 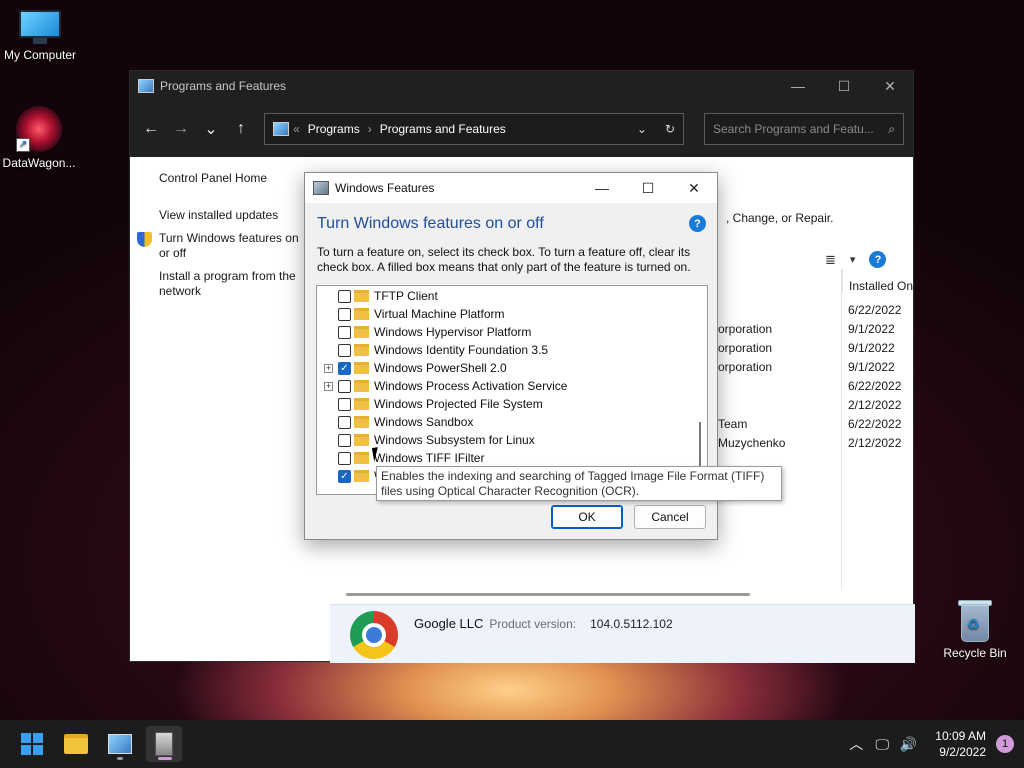 I want to click on dialog-close-button: ✕, so click(x=694, y=188).